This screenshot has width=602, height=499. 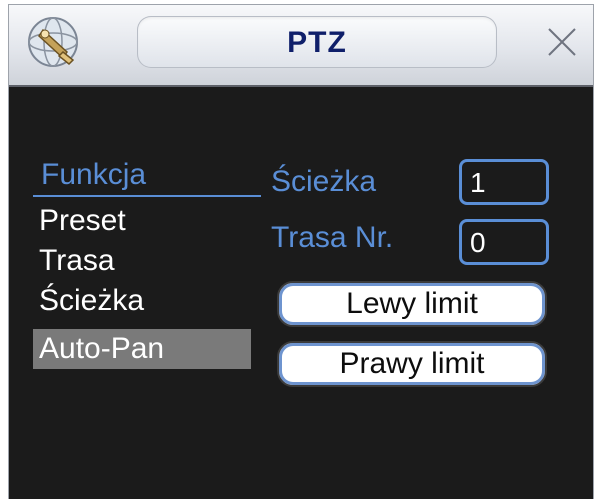 What do you see at coordinates (504, 242) in the screenshot?
I see `route-number-input: 0` at bounding box center [504, 242].